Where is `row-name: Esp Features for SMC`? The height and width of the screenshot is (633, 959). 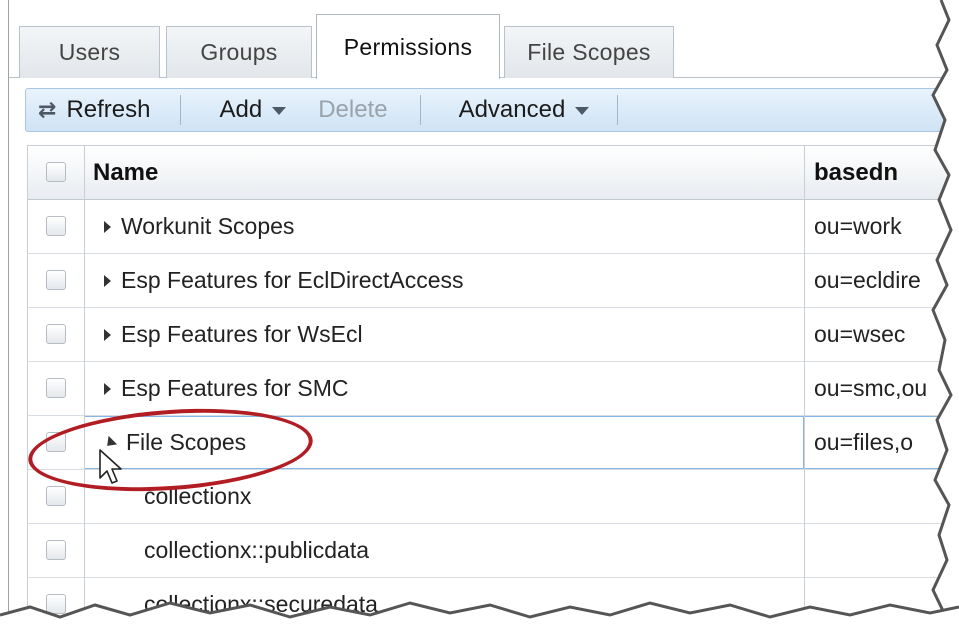 row-name: Esp Features for SMC is located at coordinates (226, 388).